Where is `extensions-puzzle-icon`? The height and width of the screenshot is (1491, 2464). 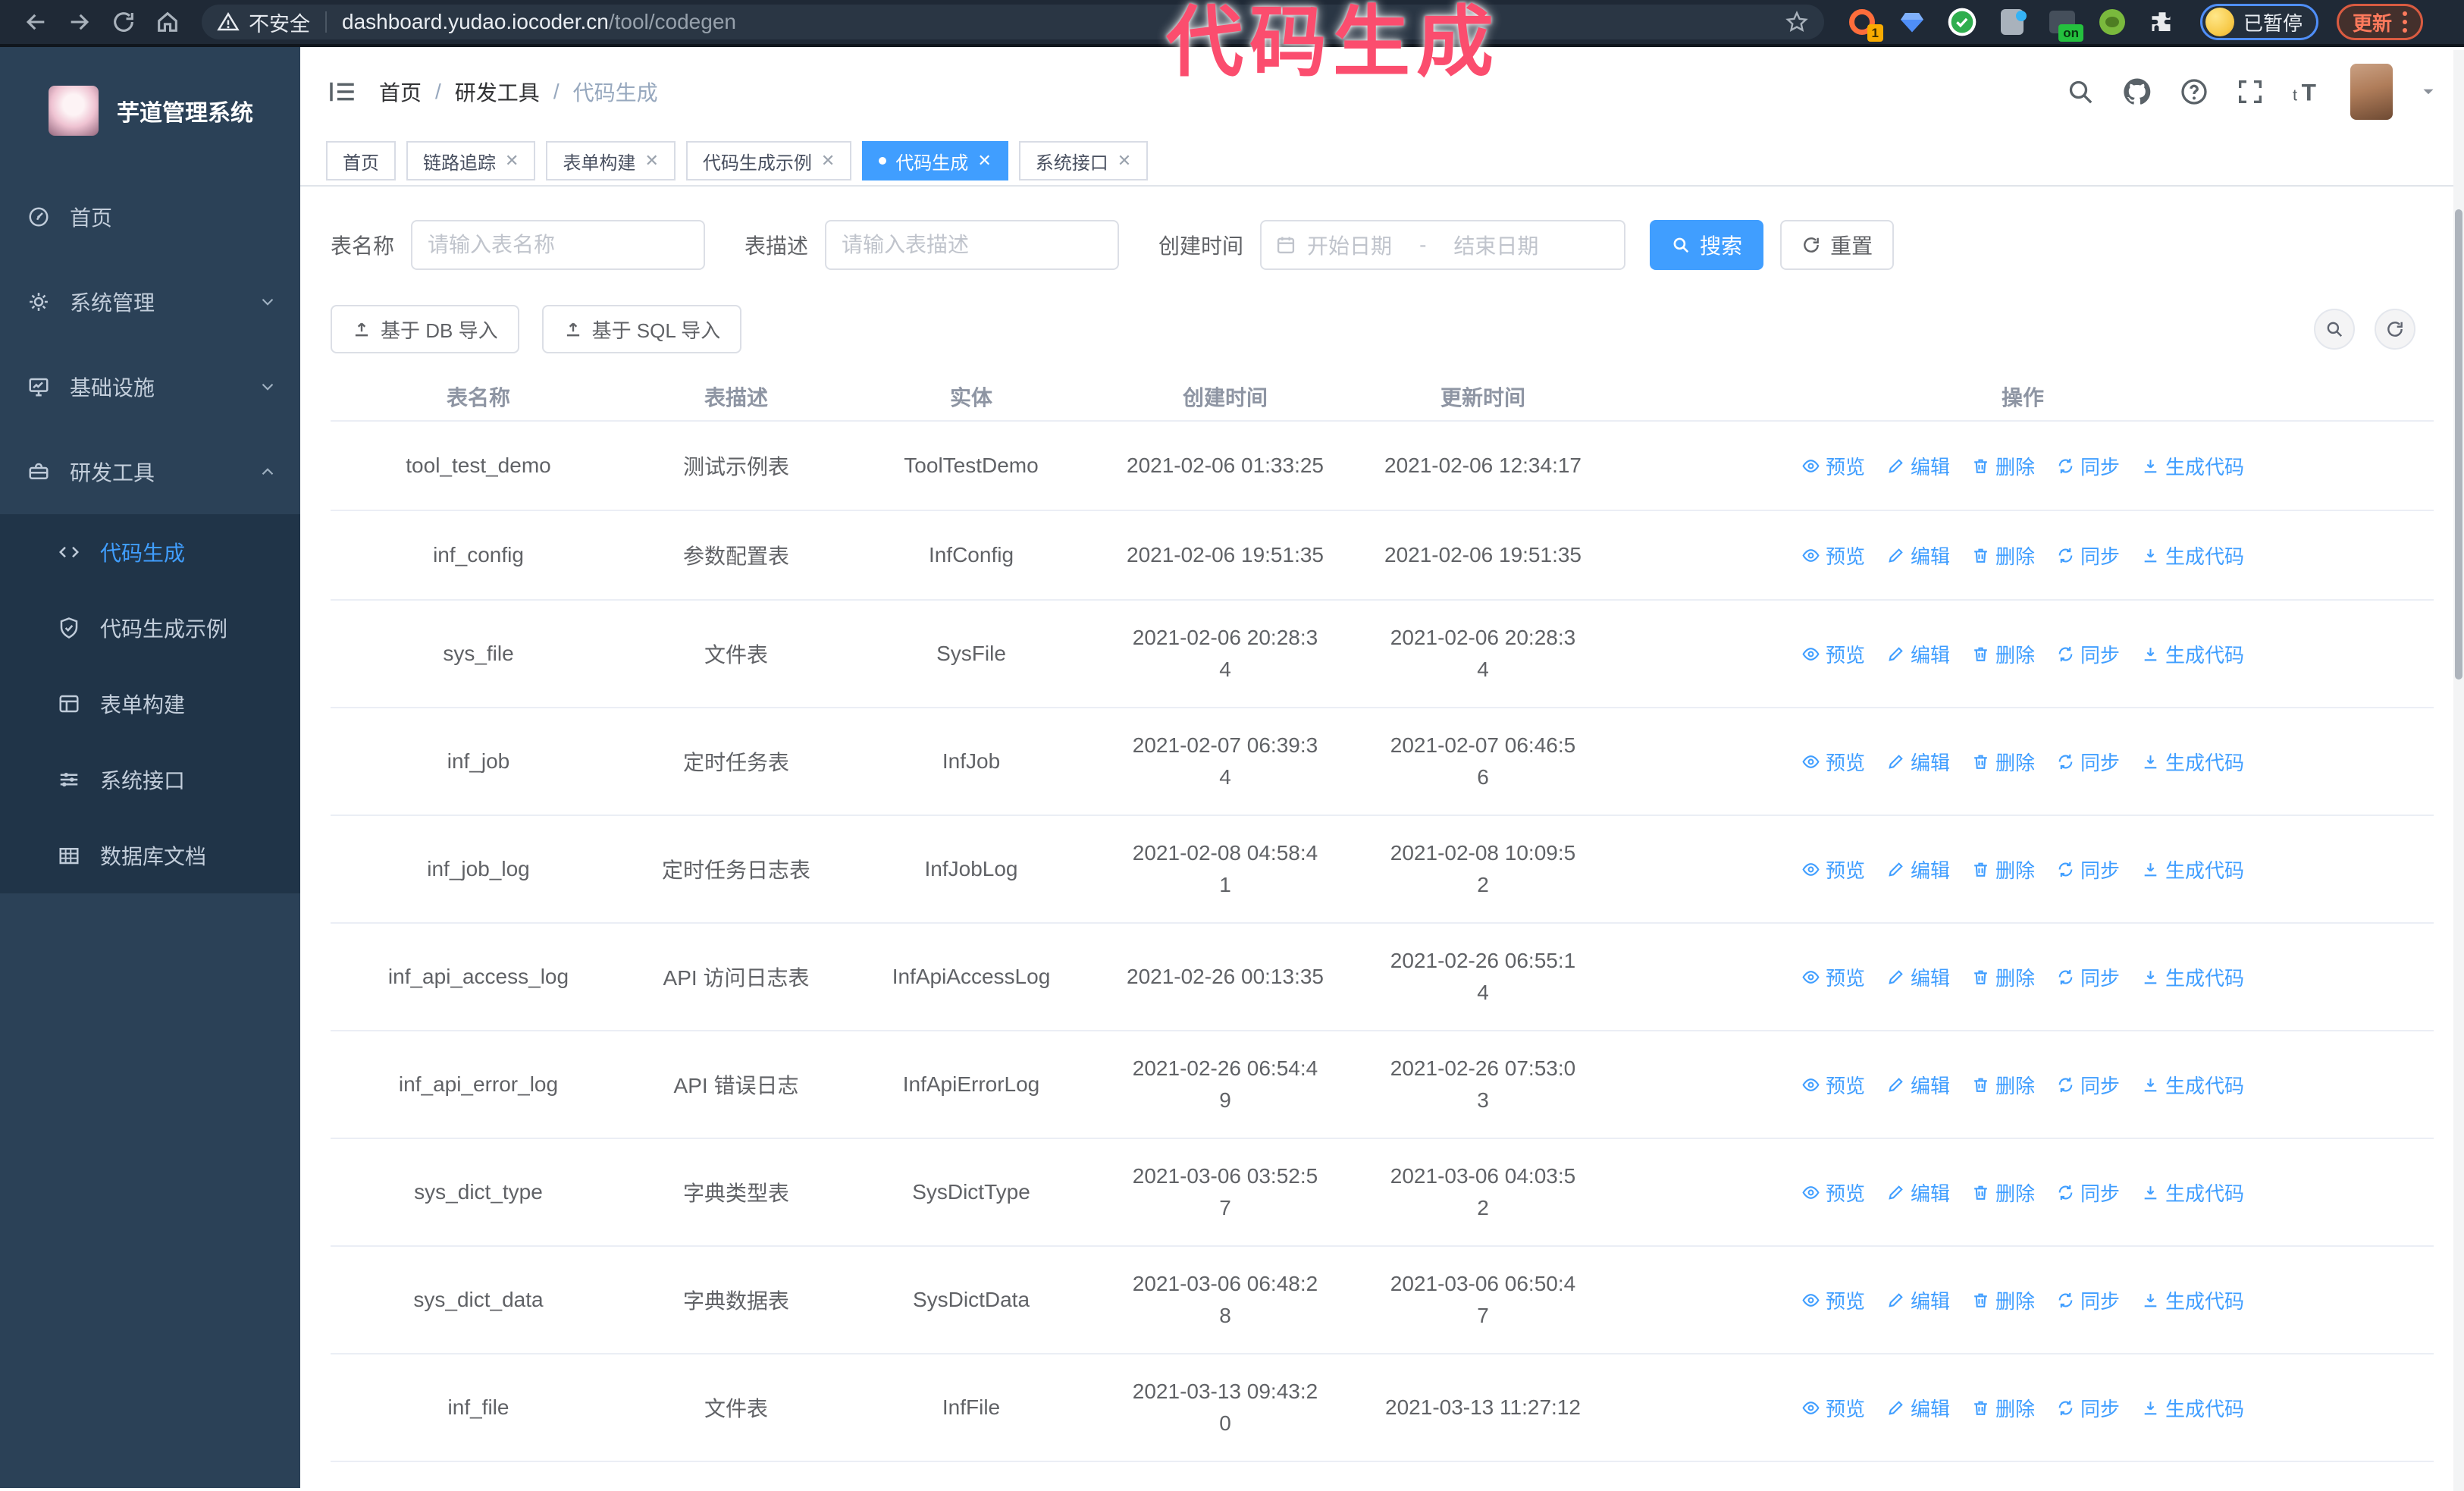
extensions-puzzle-icon is located at coordinates (2162, 22).